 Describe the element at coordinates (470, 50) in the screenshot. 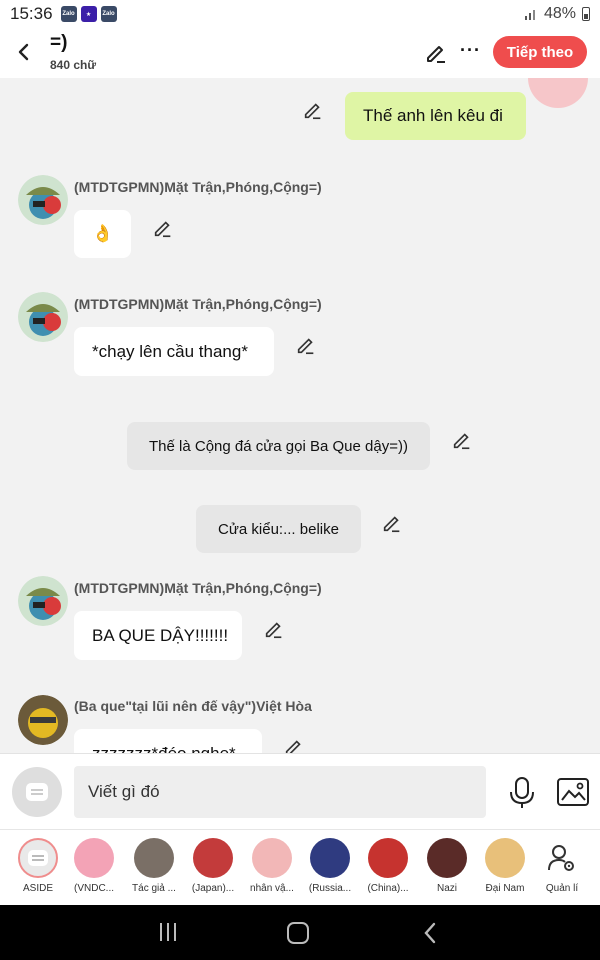

I see `more-options-button: ···` at that location.